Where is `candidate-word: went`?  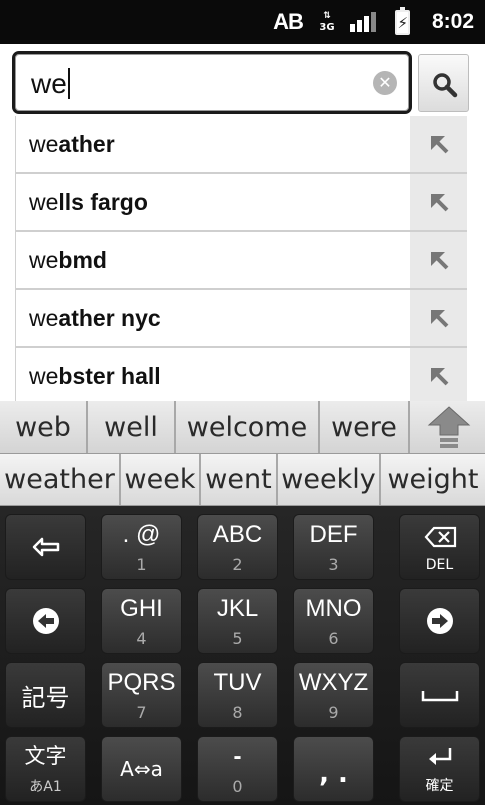 candidate-word: went is located at coordinates (239, 479).